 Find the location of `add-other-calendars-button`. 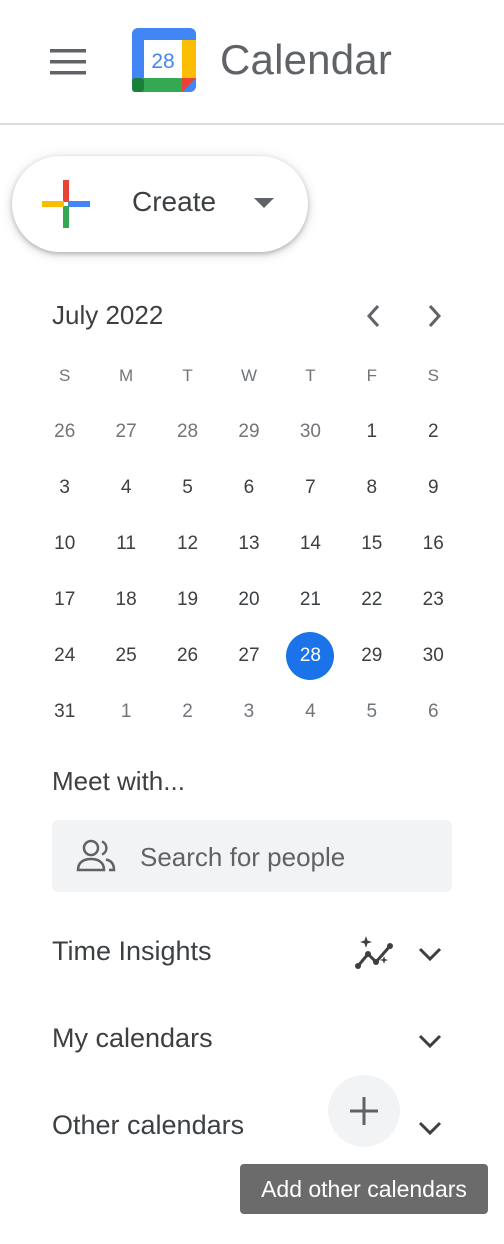

add-other-calendars-button is located at coordinates (364, 1111).